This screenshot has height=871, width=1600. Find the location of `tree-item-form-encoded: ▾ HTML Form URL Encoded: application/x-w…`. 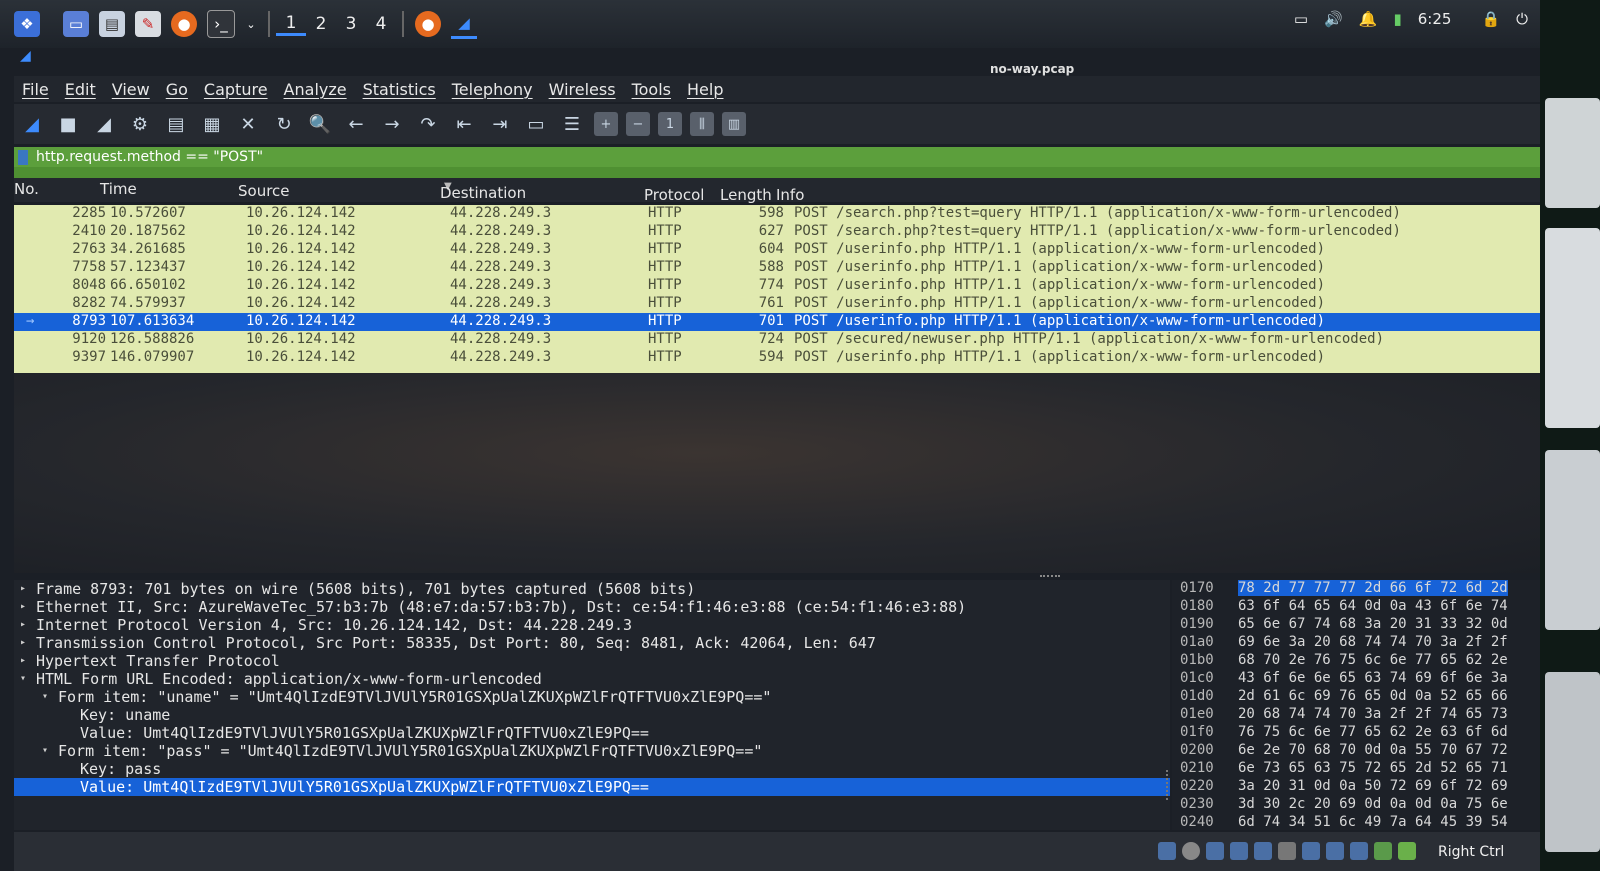

tree-item-form-encoded: ▾ HTML Form URL Encoded: application/x-w… is located at coordinates (592, 679).